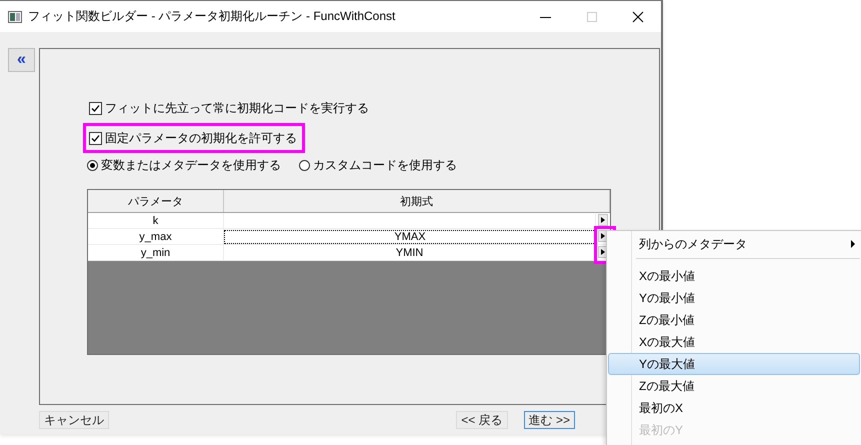  What do you see at coordinates (201, 138) in the screenshot?
I see `checkbox-label: 固定パラメータの初期化を許可する` at bounding box center [201, 138].